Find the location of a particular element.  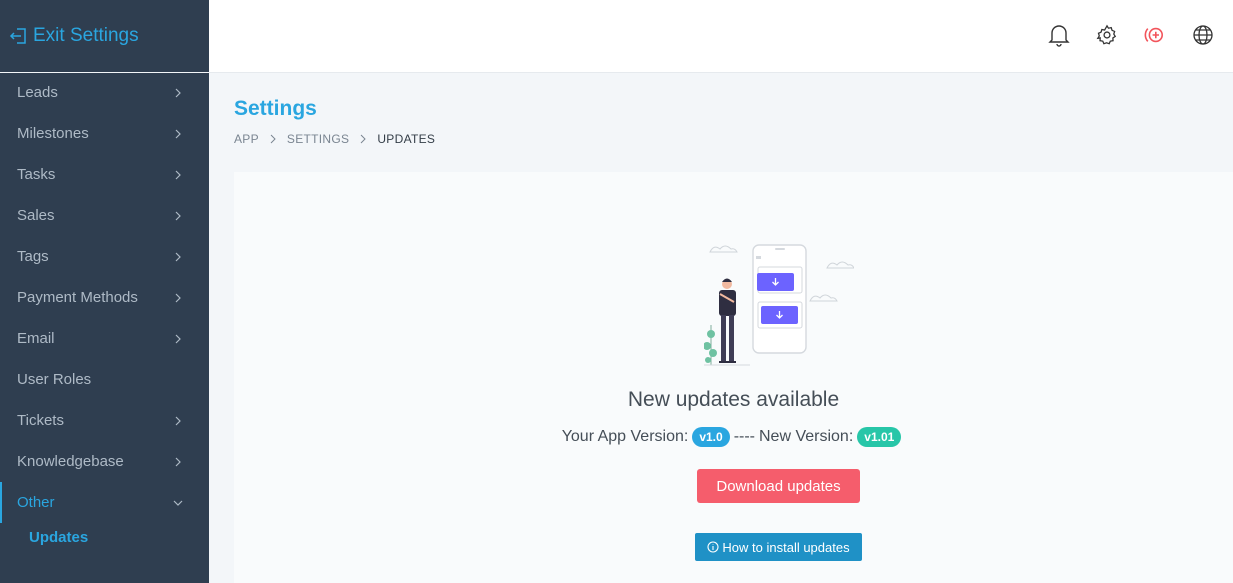

sidebar-item-knowledgebase: Knowledgebase is located at coordinates (104, 461).